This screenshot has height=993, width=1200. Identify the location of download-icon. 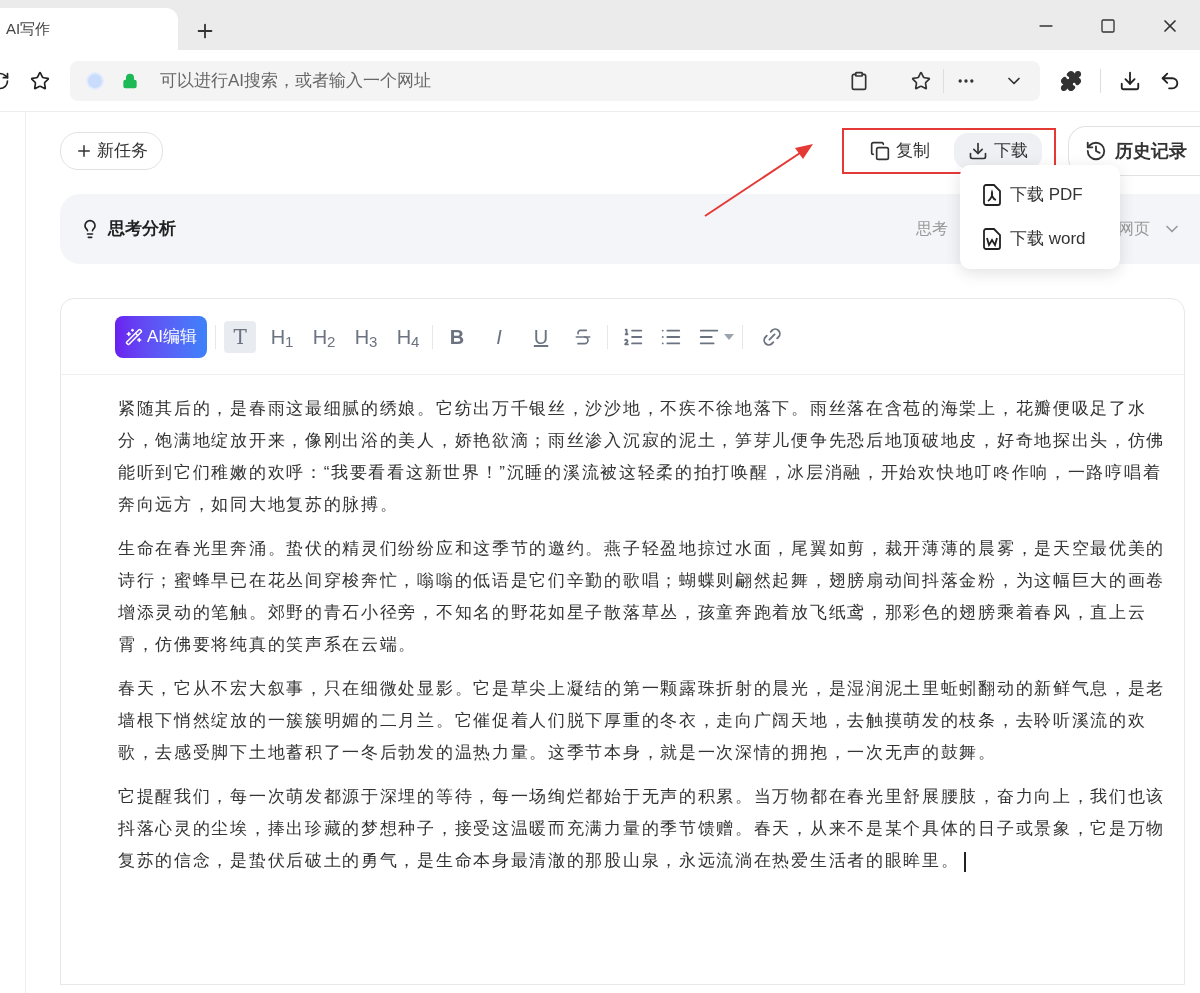
(978, 151).